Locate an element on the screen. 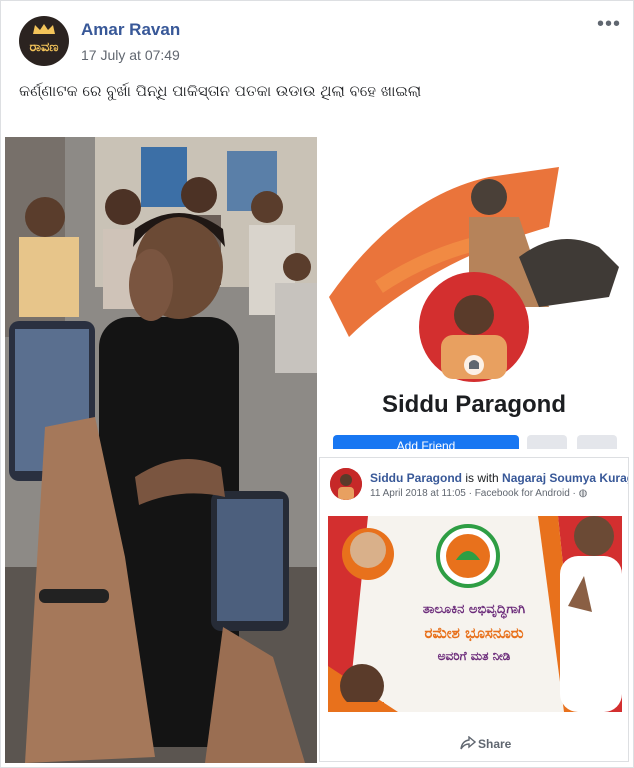 The height and width of the screenshot is (768, 634). add-friend-button: Add Friend is located at coordinates (426, 442).